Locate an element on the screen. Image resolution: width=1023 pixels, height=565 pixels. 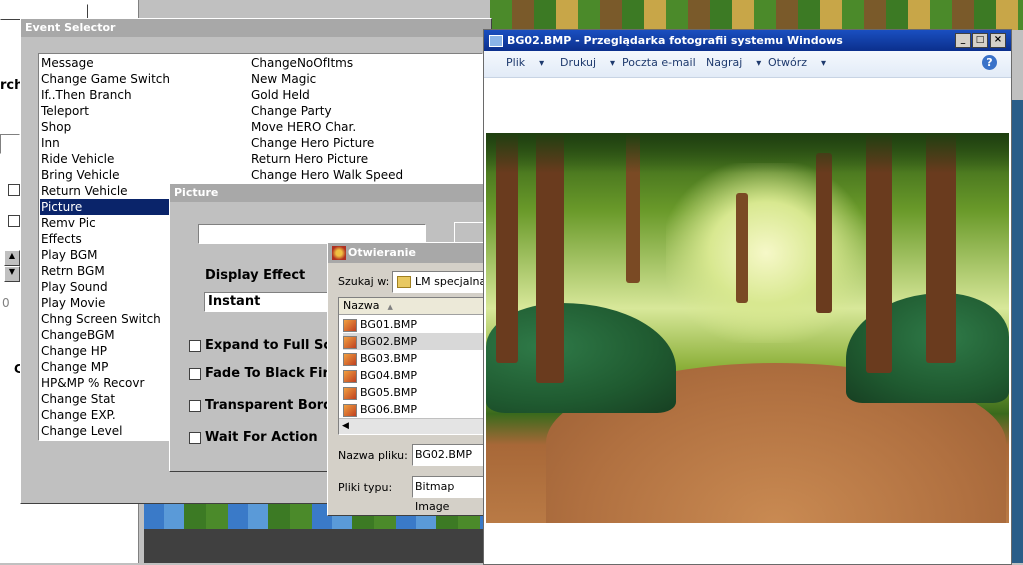
file-row: BG04.BMP is located at coordinates (416, 375).